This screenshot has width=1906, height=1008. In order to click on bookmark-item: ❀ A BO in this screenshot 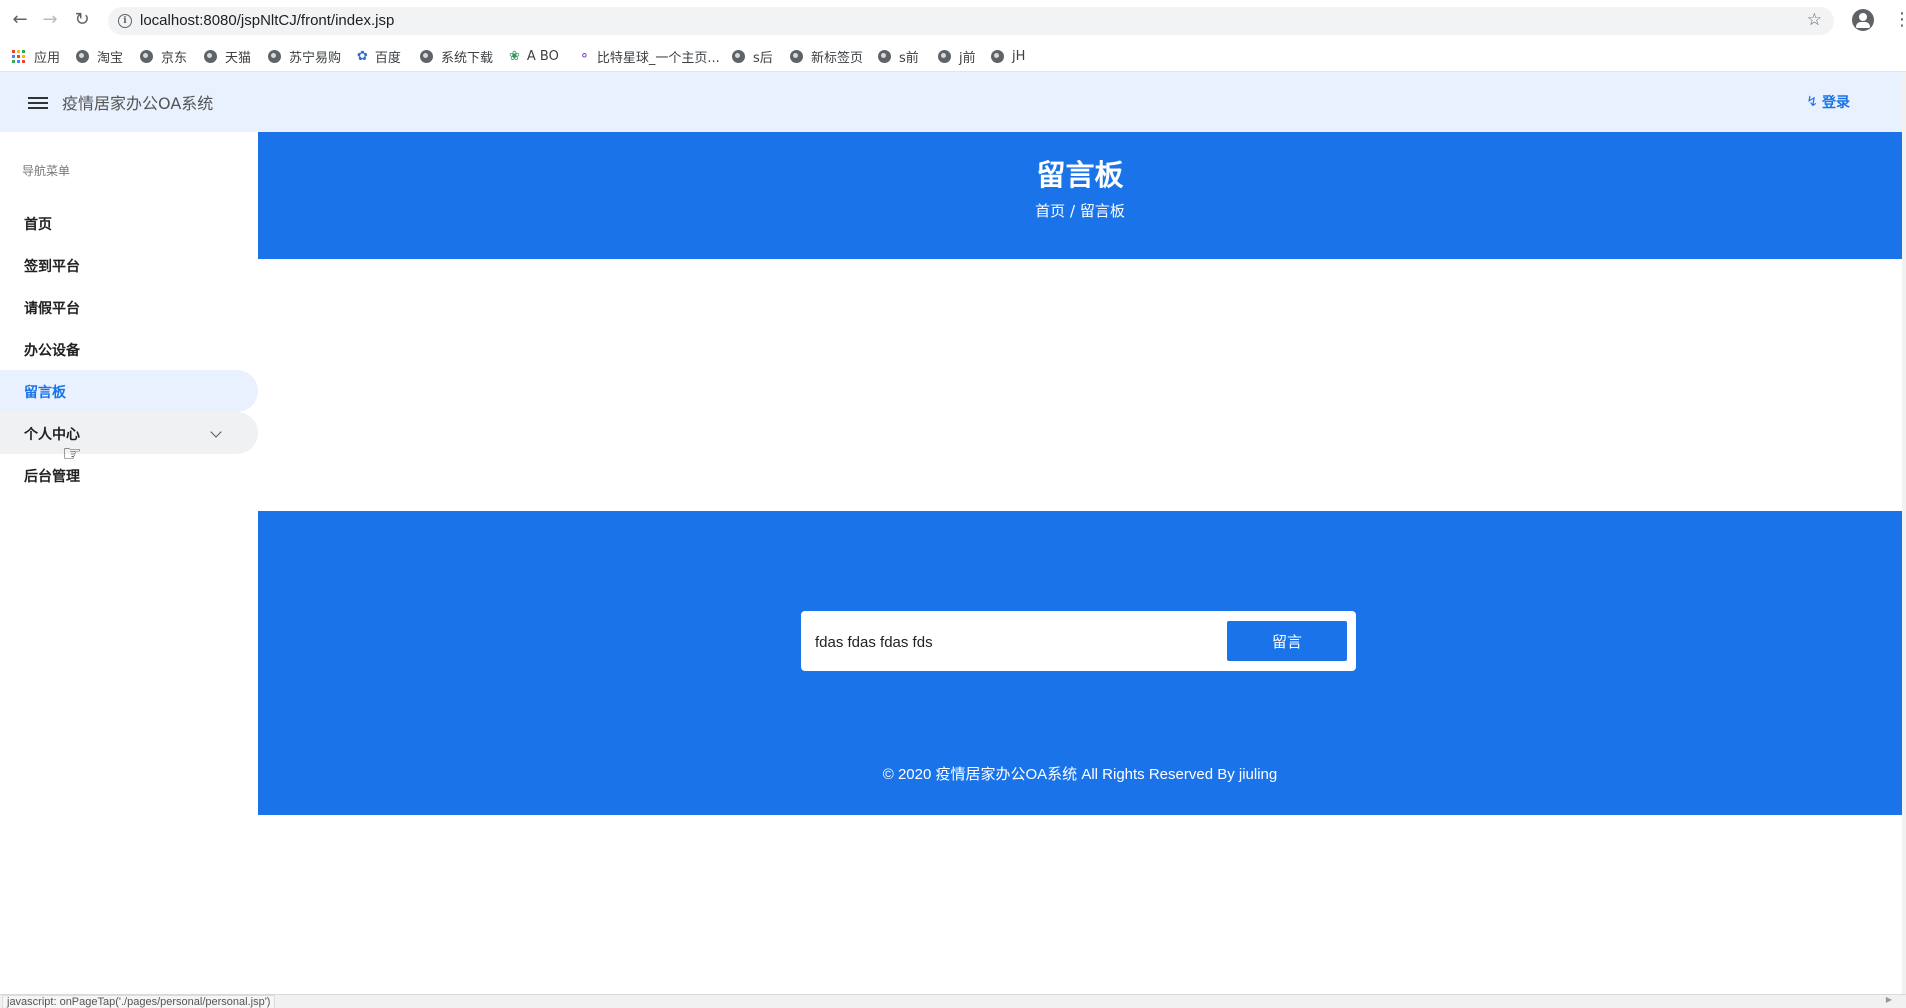, I will do `click(534, 56)`.